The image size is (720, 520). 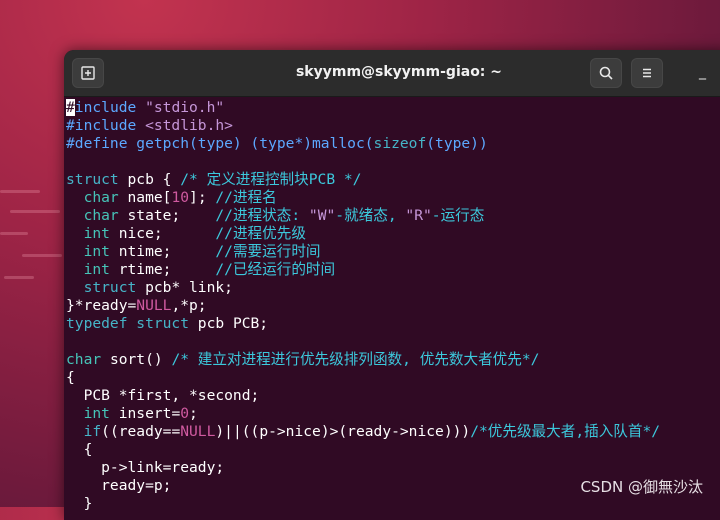 I want to click on code-token: if, so click(x=92, y=431).